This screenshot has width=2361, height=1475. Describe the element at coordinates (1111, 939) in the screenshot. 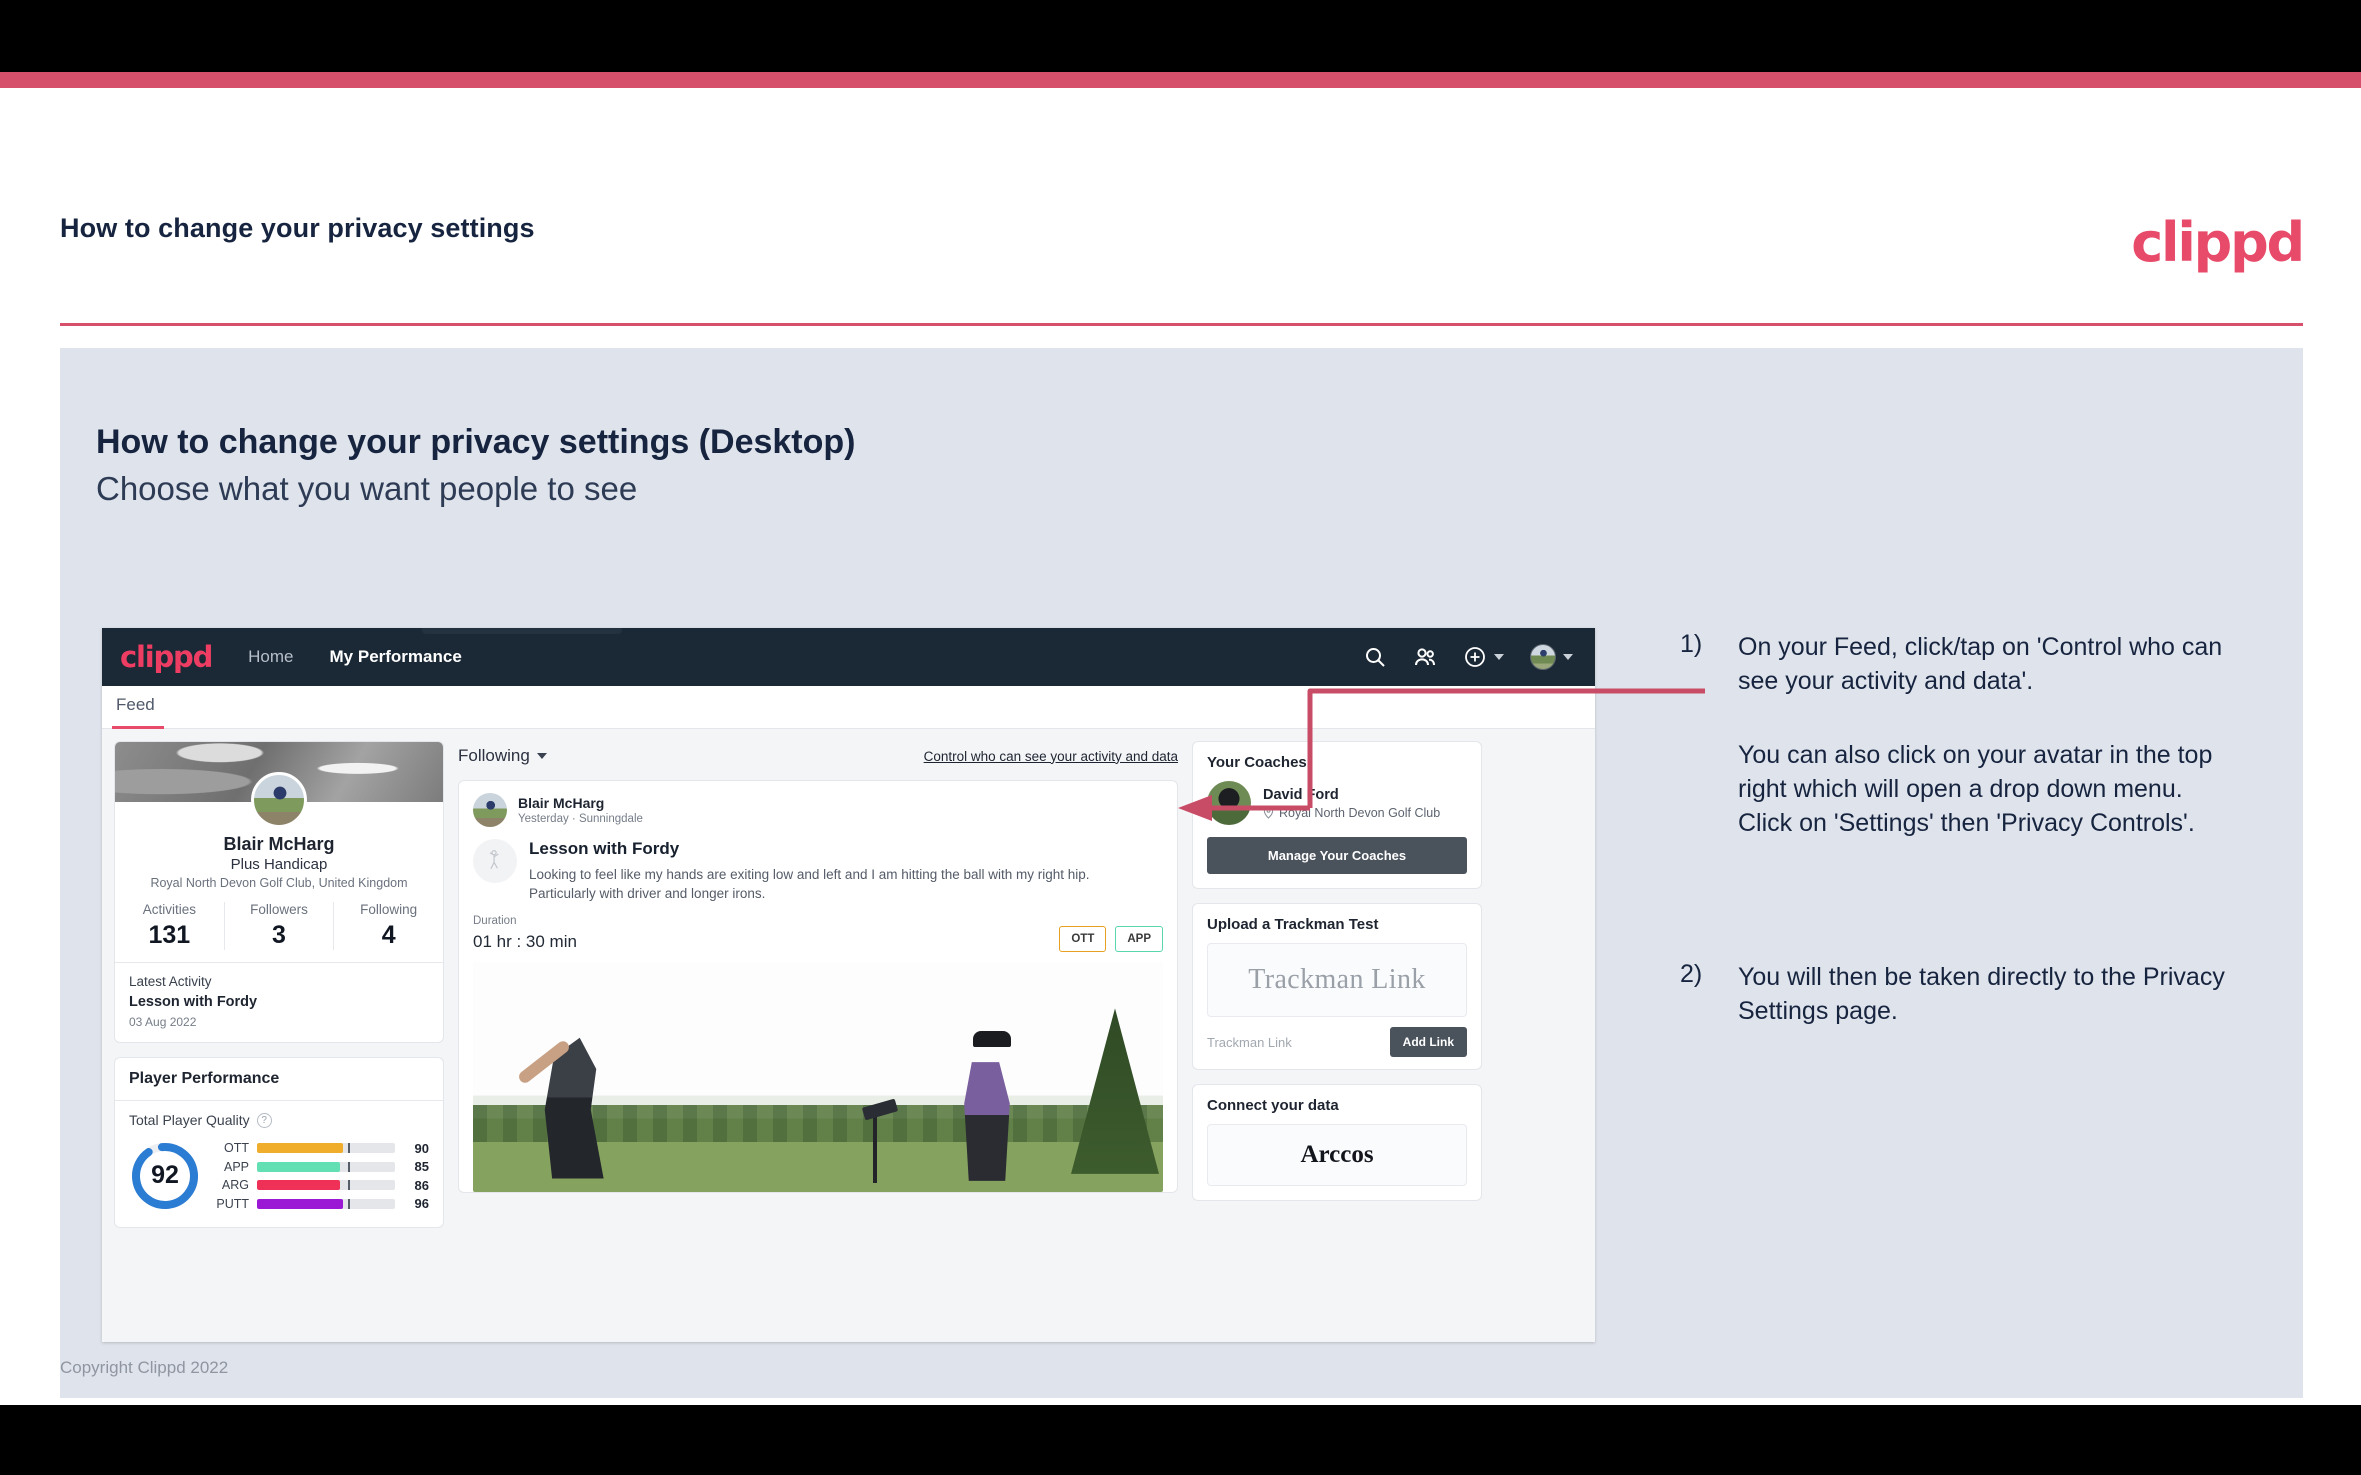

I see `post-tags: OTT APP` at that location.